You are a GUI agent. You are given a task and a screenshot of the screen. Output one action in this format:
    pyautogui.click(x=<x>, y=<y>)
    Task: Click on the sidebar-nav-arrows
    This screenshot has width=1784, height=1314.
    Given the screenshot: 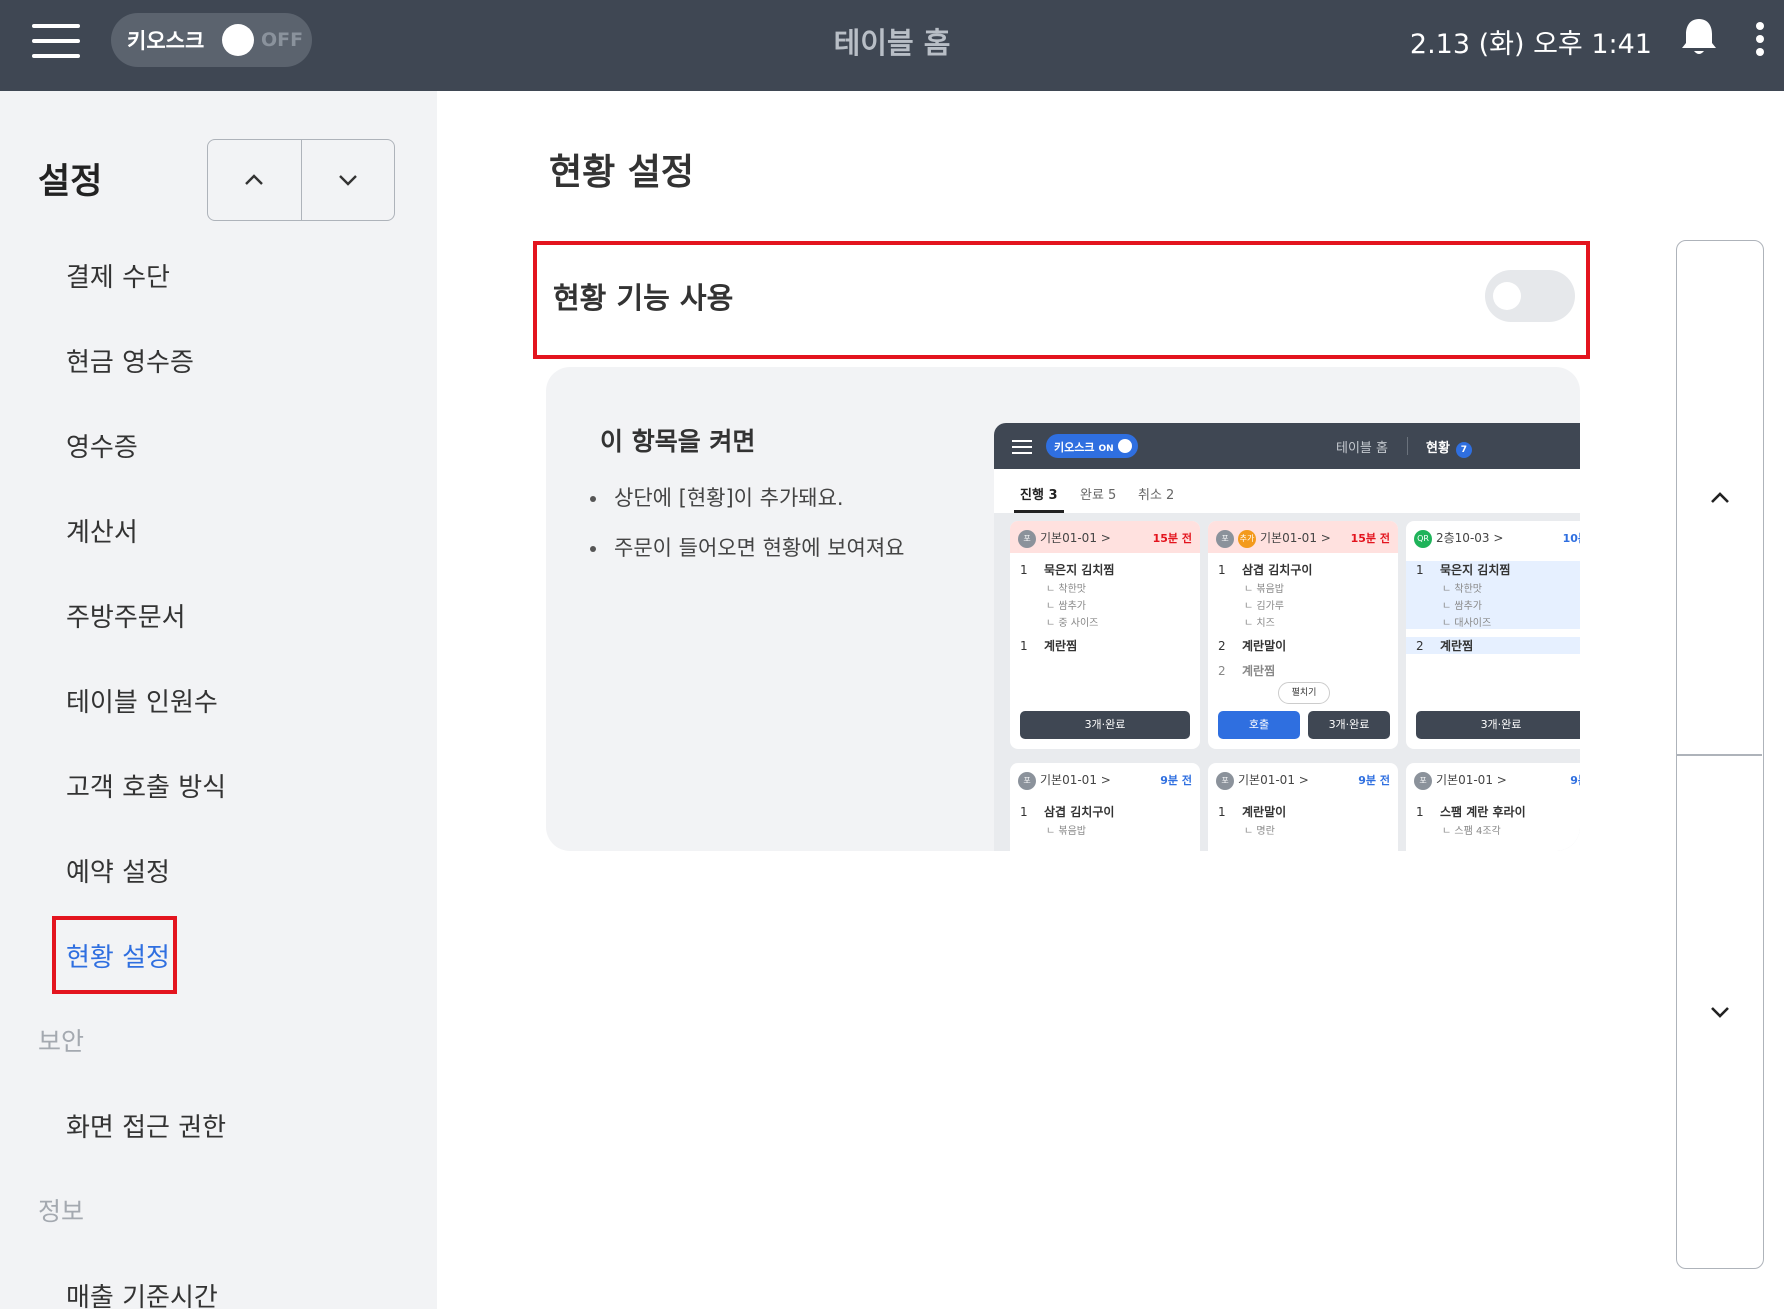 What is the action you would take?
    pyautogui.click(x=301, y=180)
    